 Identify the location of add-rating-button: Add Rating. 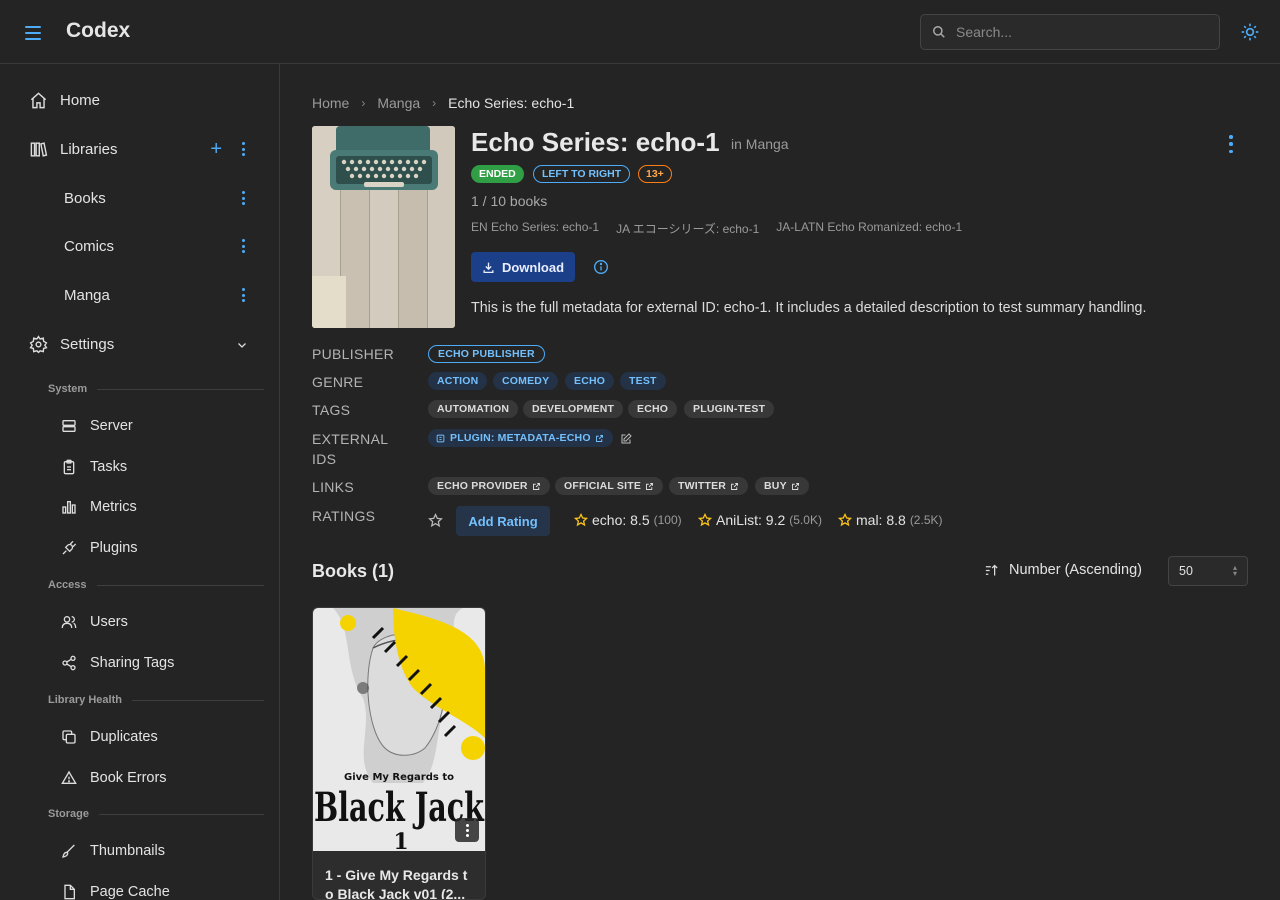
(503, 521).